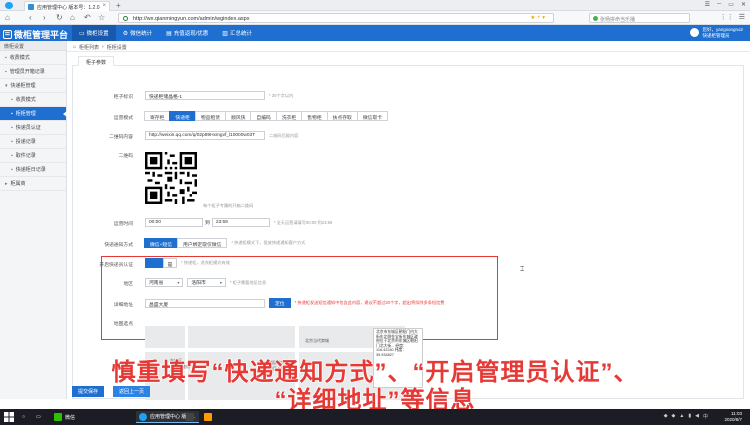 The height and width of the screenshot is (425, 750). Describe the element at coordinates (33, 142) in the screenshot. I see `sidebar-item-delivery-log: ▪ 投递记录` at that location.